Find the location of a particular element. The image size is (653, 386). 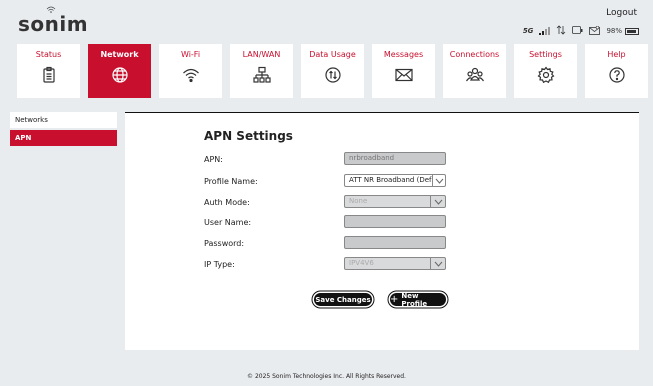

ip-type-select: IPV4V6 is located at coordinates (395, 263).